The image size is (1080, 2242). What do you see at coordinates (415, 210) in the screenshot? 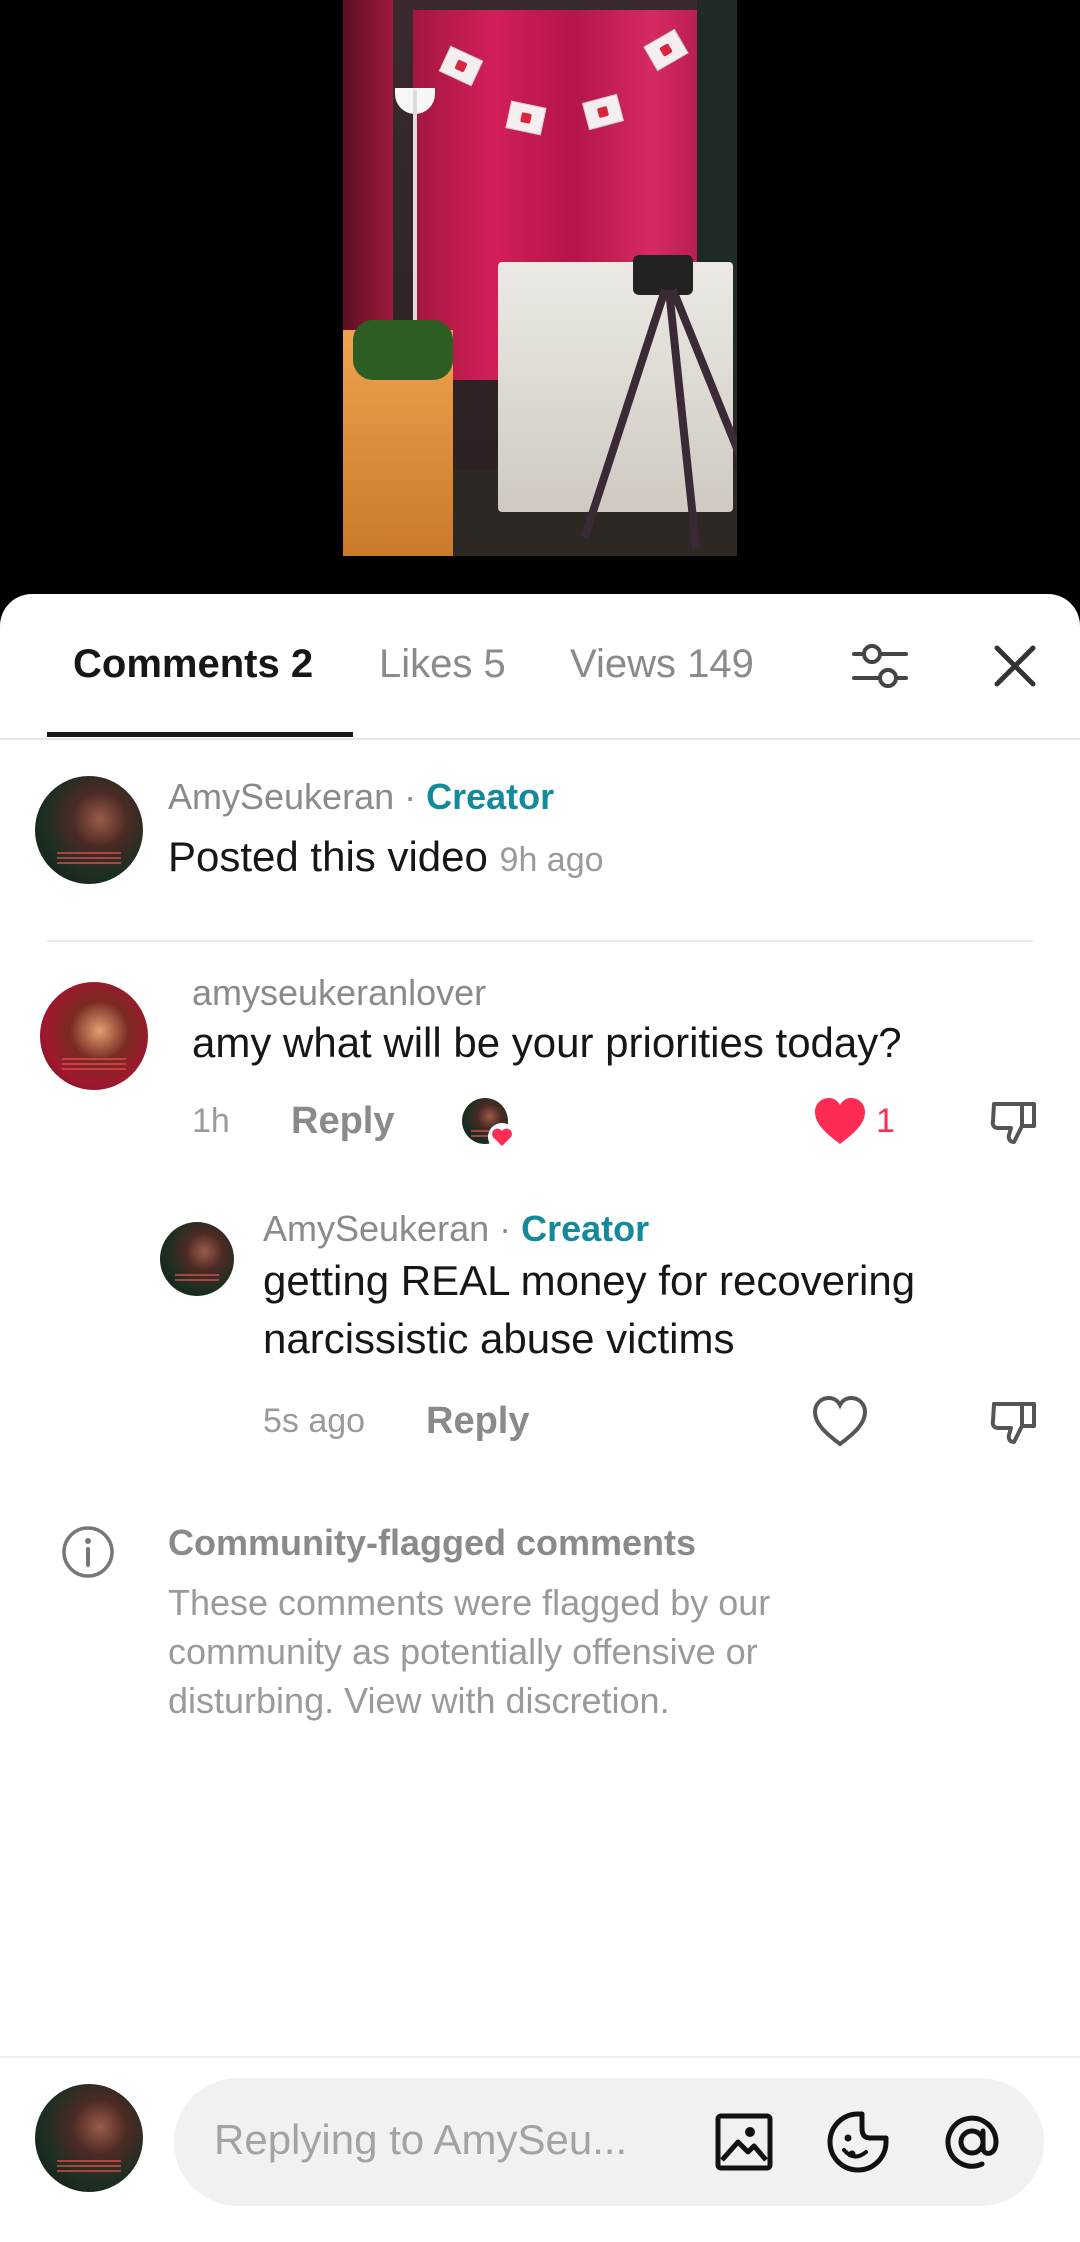
I see `lamp-pole` at bounding box center [415, 210].